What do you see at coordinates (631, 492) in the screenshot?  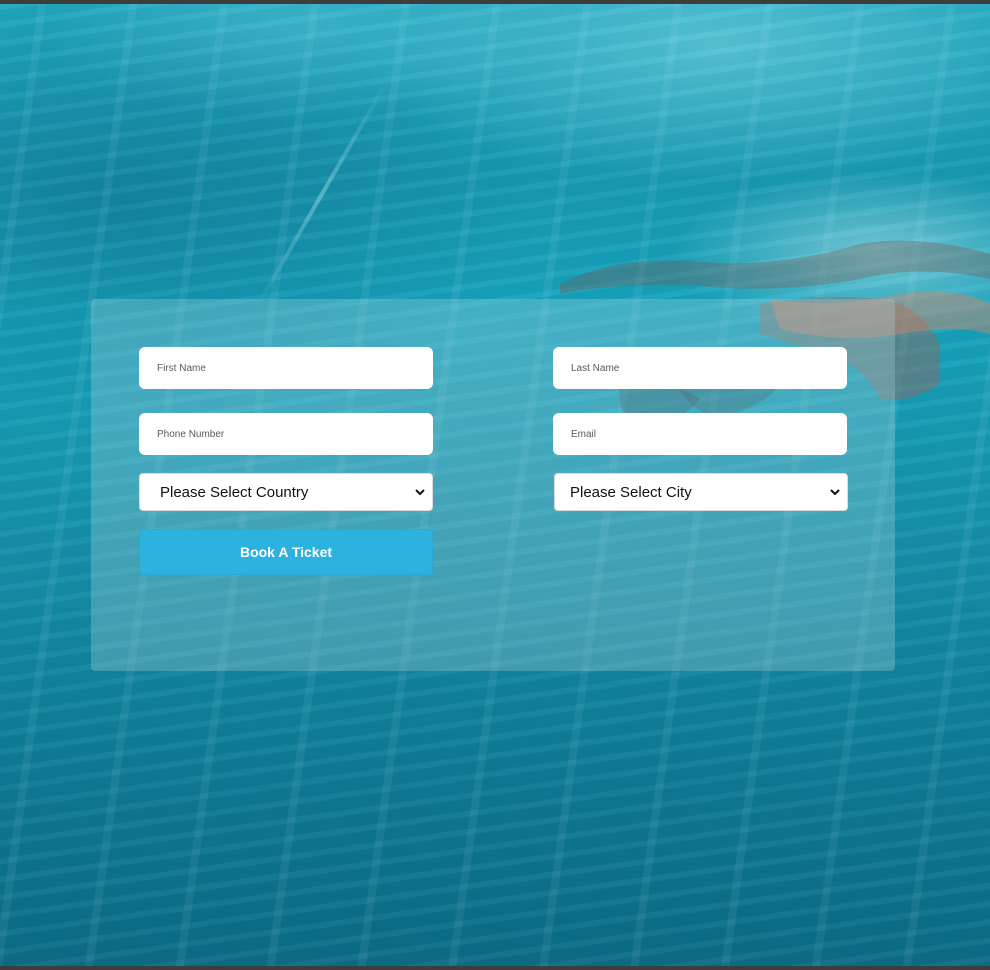 I see `city-select-value: Please Select City` at bounding box center [631, 492].